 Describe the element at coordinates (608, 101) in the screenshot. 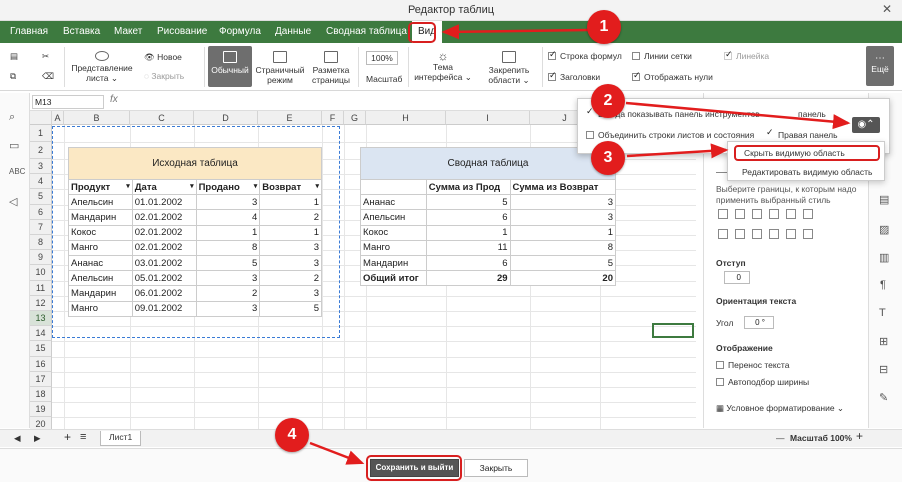

I see `step-badge-2: 2` at that location.